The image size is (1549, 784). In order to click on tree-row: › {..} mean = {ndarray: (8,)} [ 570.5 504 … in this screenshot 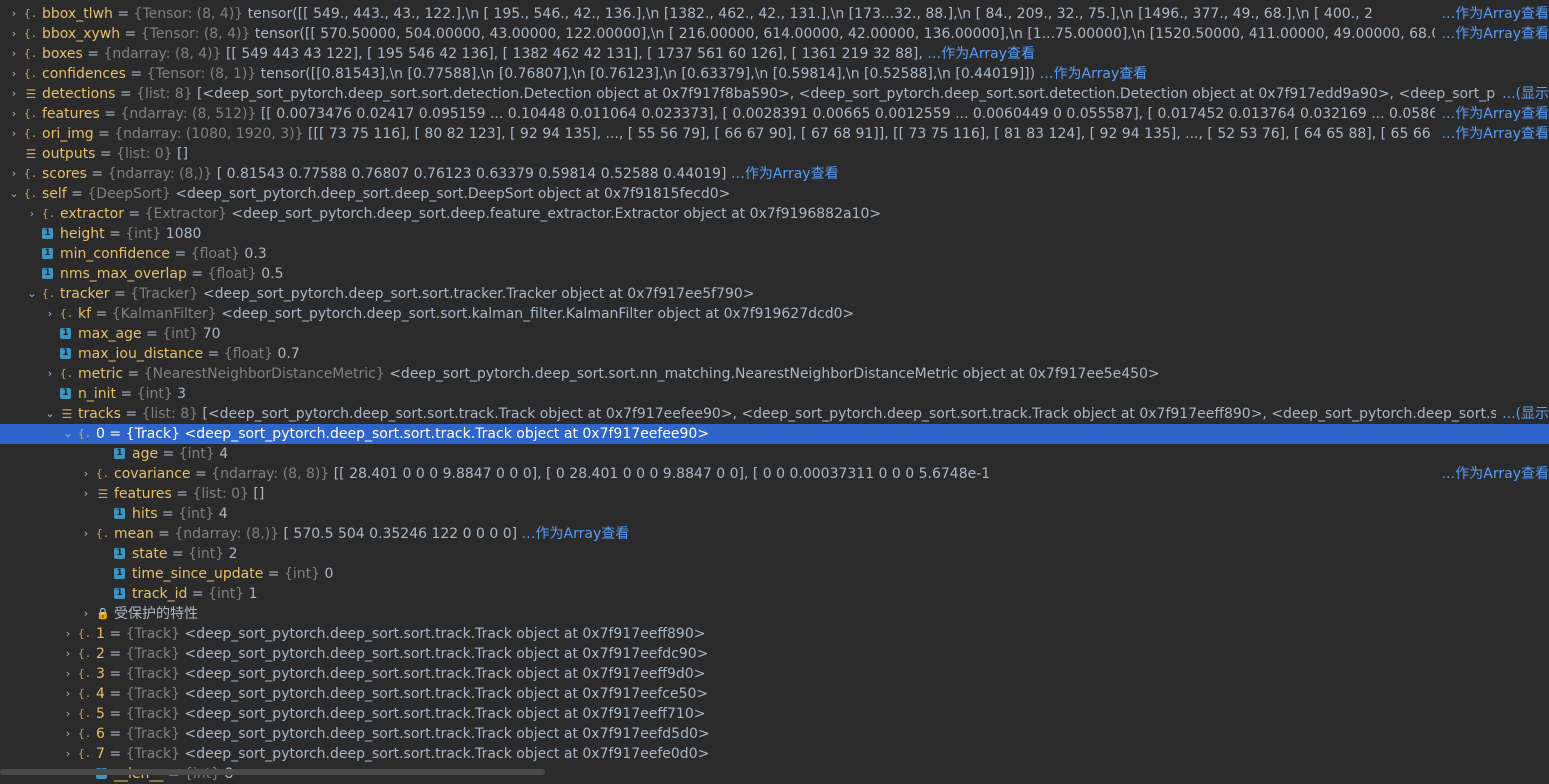, I will do `click(774, 534)`.